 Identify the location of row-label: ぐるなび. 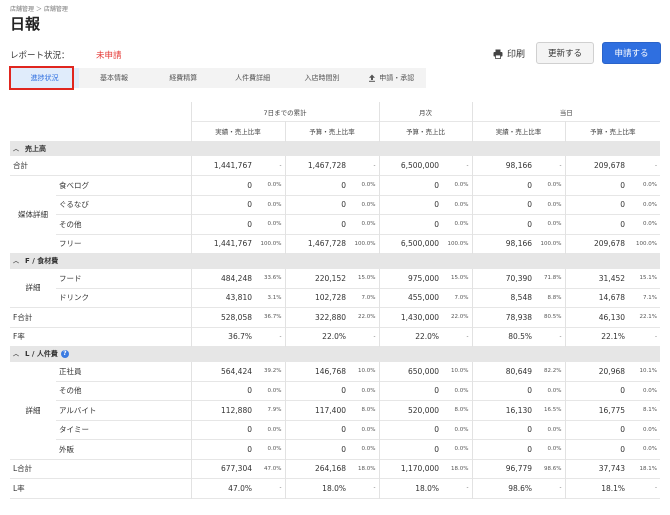
(74, 205).